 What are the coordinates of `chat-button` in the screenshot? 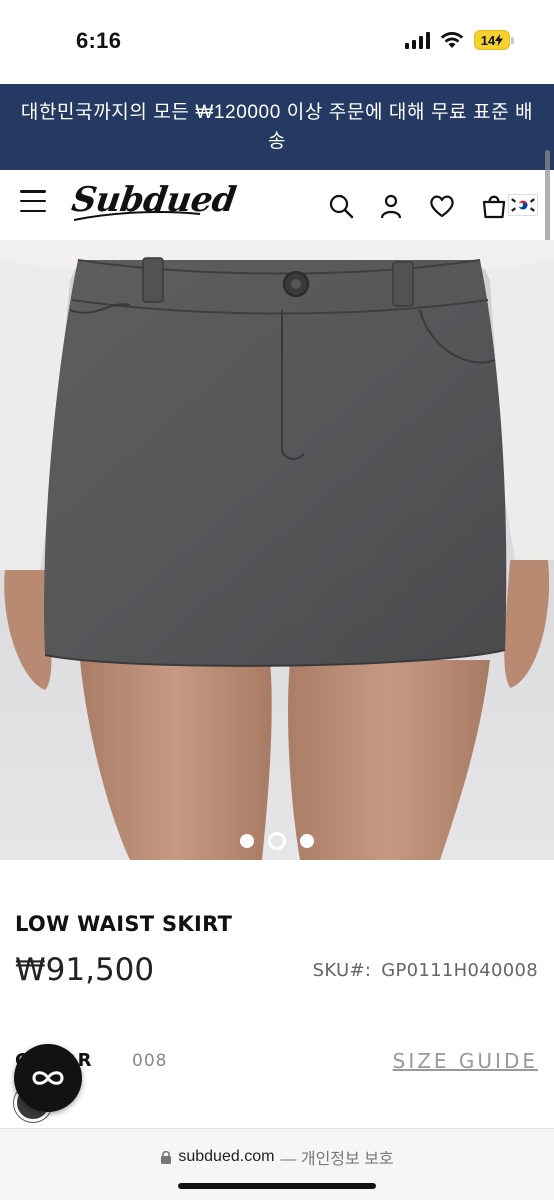 It's located at (48, 1078).